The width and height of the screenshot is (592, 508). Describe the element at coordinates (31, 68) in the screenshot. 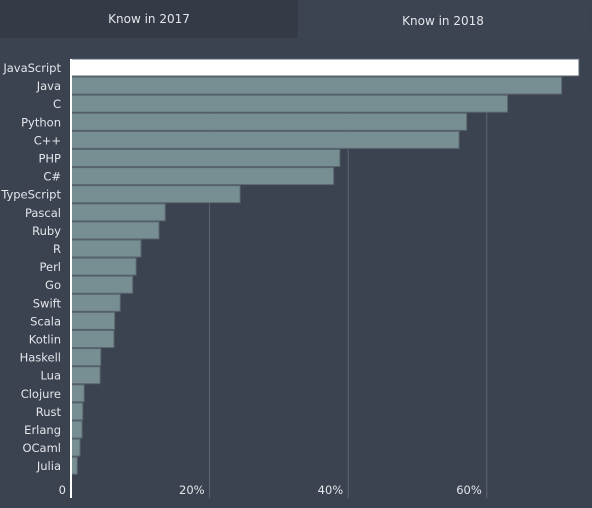

I see `category-label: JavaScript` at that location.